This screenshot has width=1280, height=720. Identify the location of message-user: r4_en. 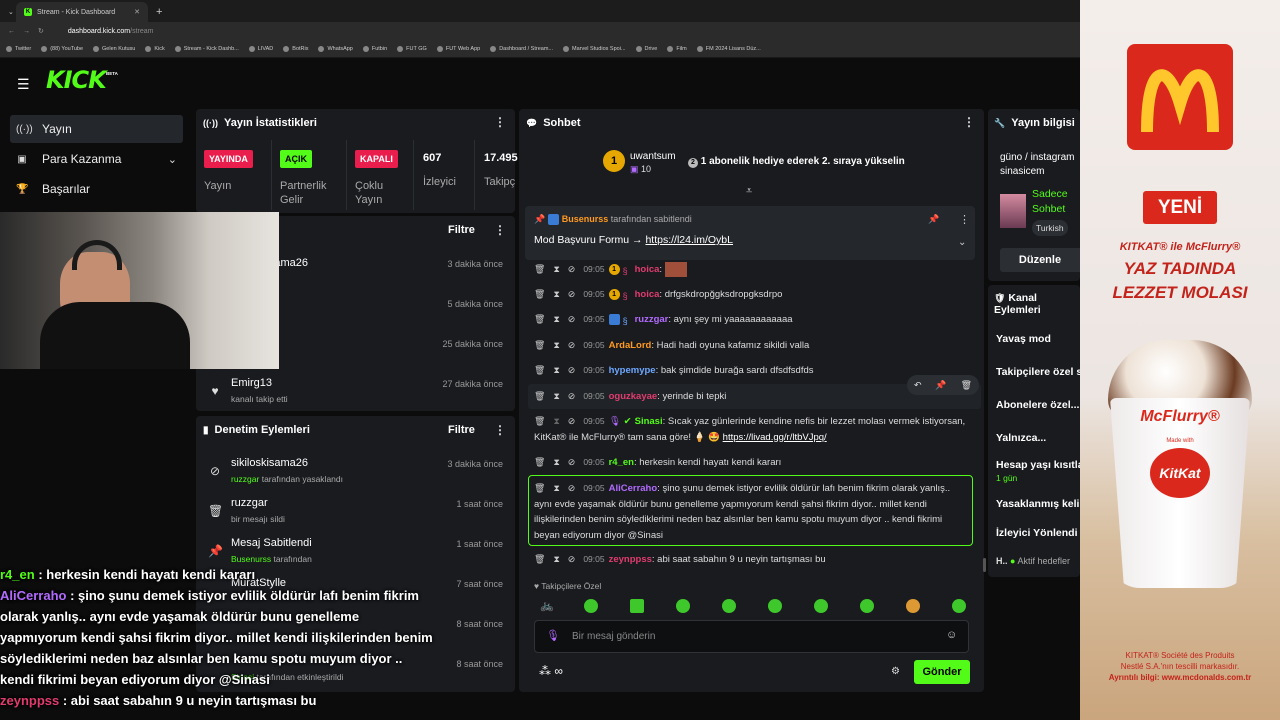
(621, 462).